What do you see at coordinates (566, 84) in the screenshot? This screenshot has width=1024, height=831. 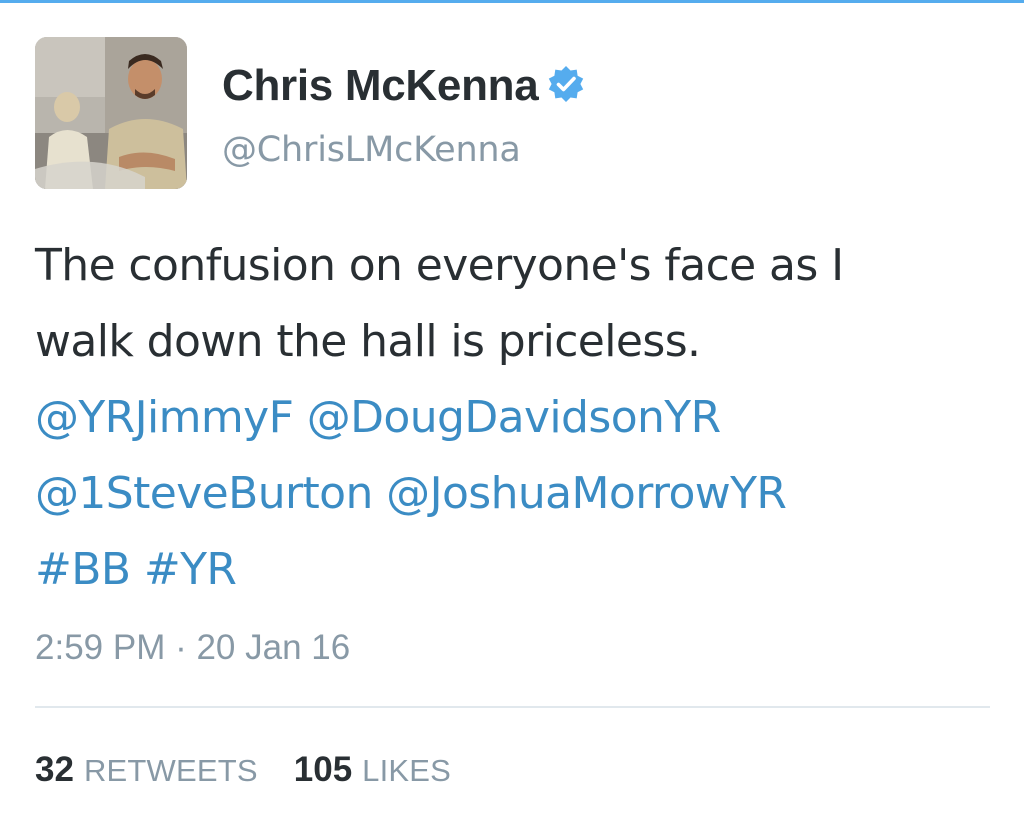 I see `verified-badge-icon` at bounding box center [566, 84].